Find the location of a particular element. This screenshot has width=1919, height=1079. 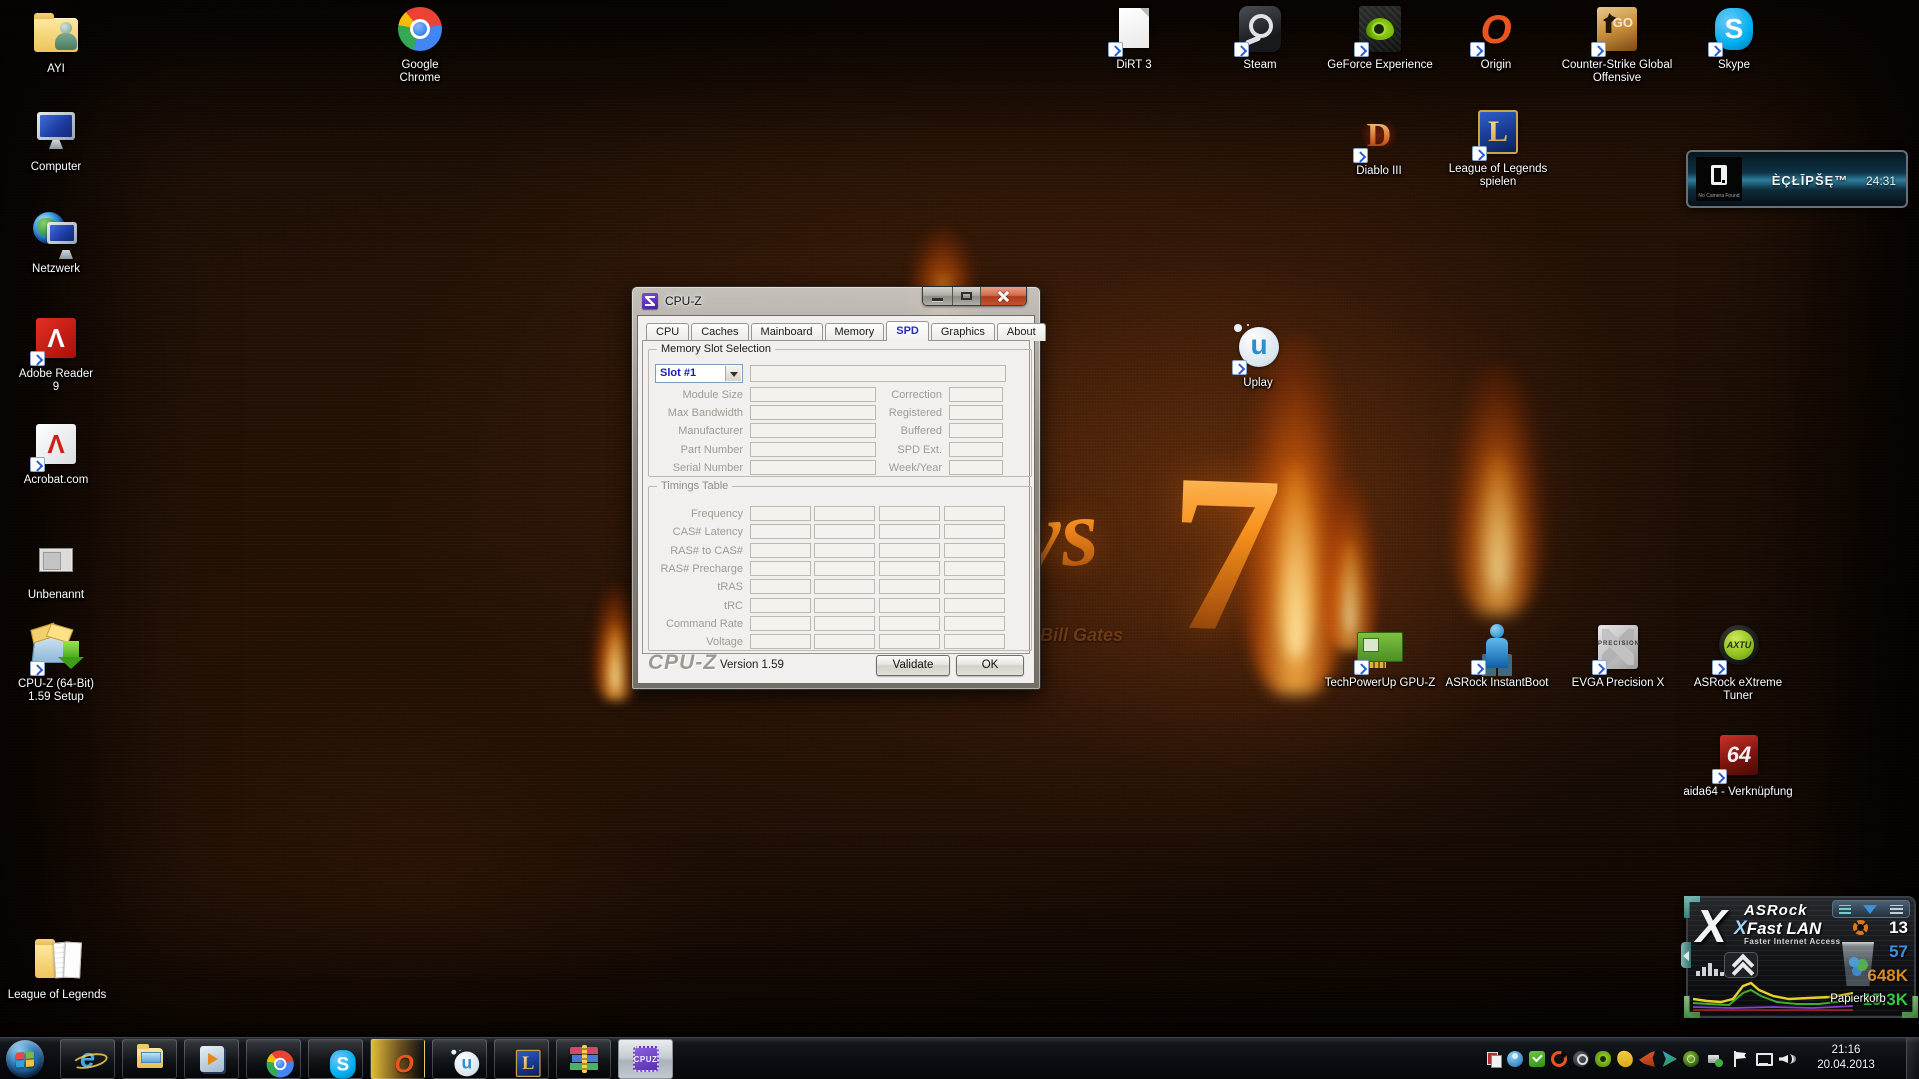

desktop-icon-dirt3: DiRT 3 is located at coordinates (1134, 39).